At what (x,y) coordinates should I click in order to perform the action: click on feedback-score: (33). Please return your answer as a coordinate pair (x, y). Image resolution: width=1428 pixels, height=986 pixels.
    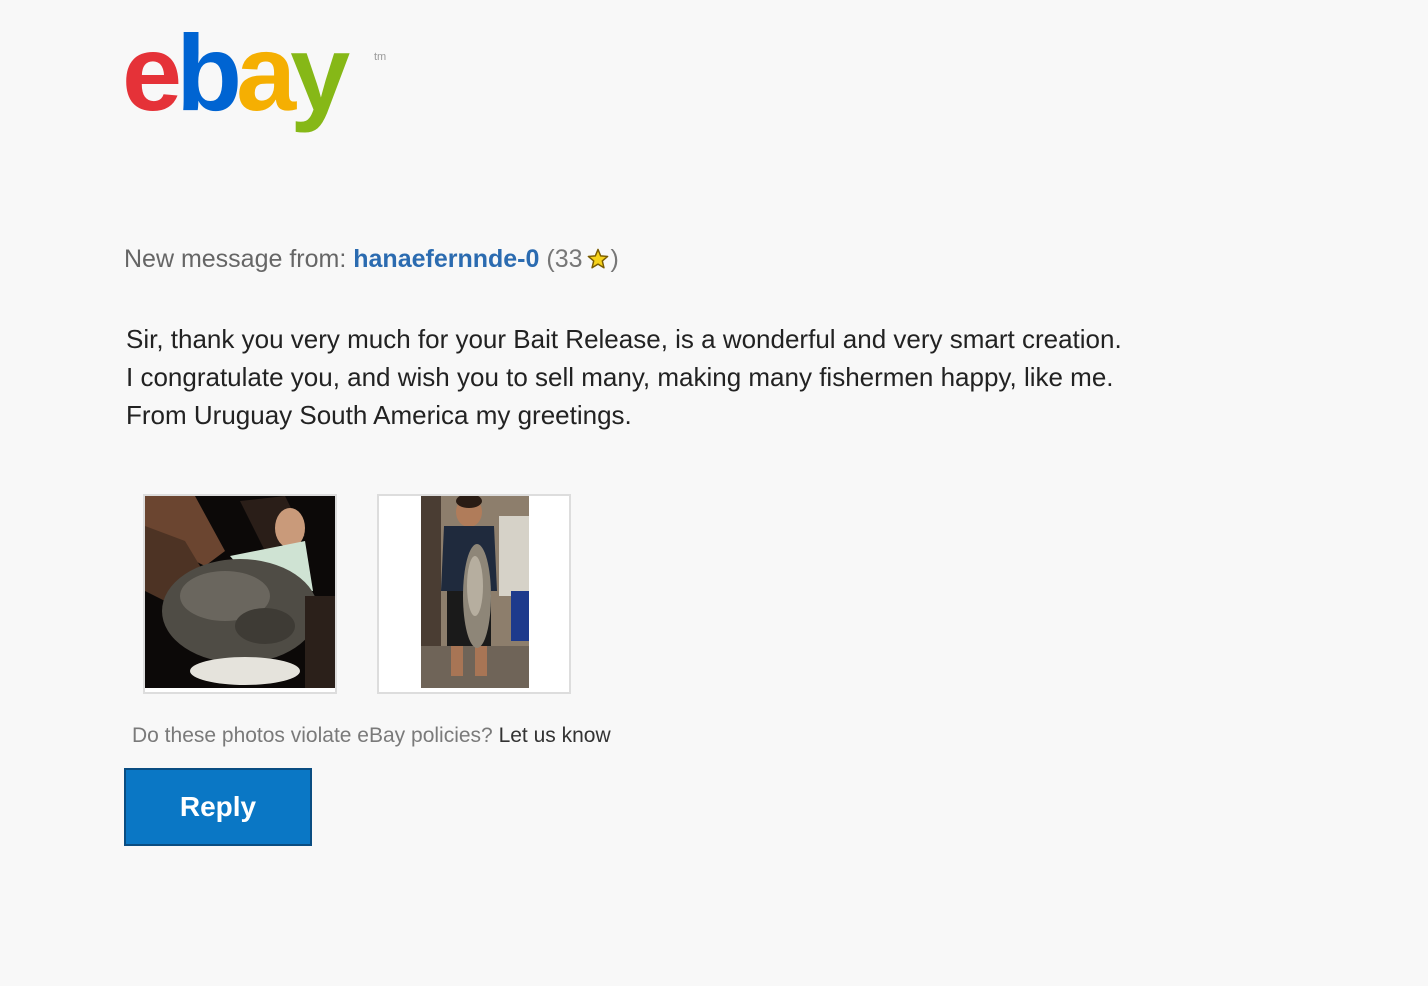
    Looking at the image, I should click on (582, 259).